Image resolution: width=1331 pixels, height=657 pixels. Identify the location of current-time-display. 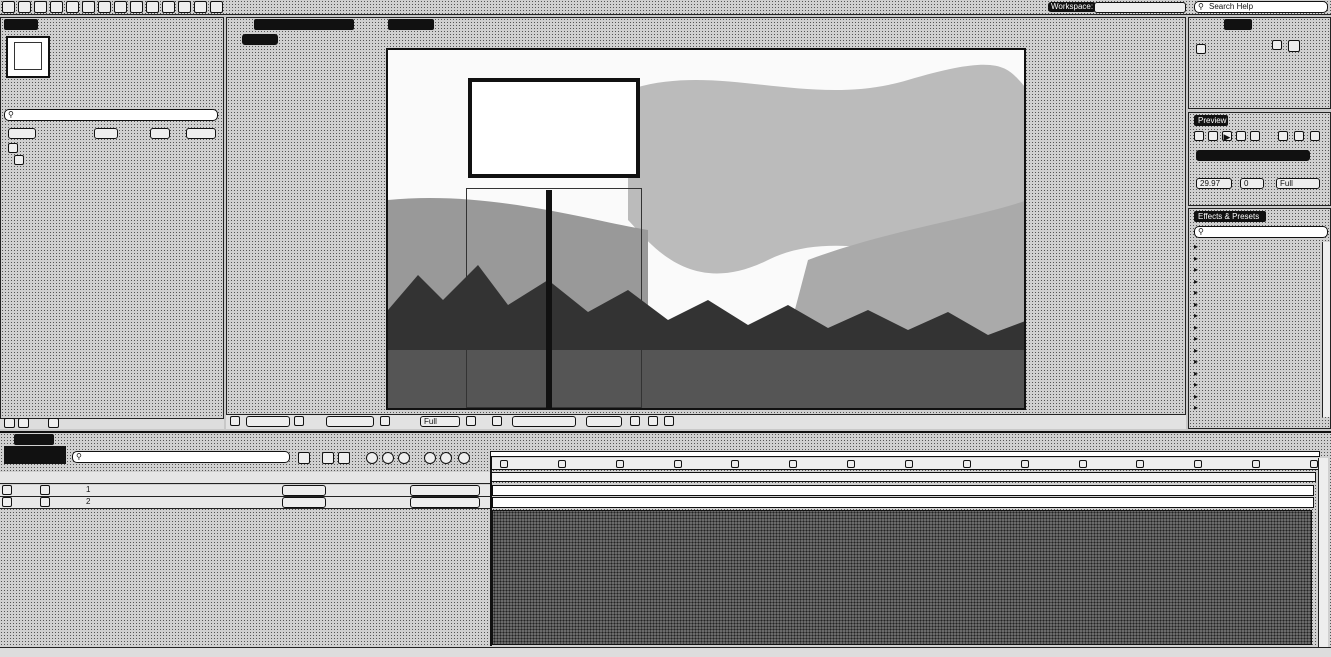
(350, 421).